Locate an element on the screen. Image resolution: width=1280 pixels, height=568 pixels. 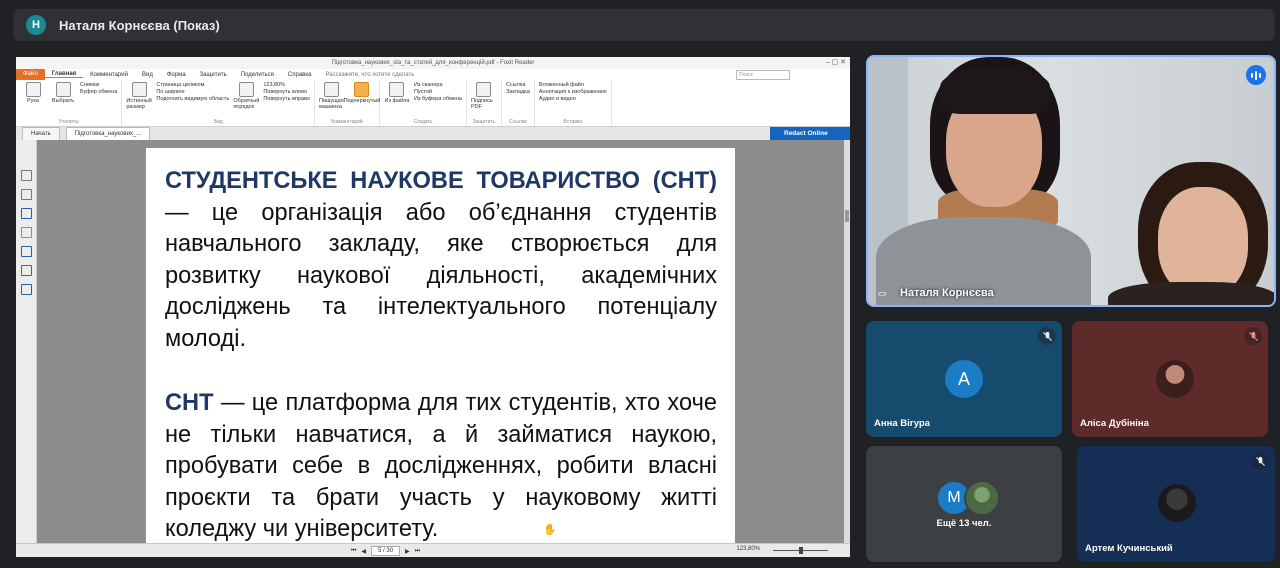
snapshot-button: Снимок is located at coordinates (98, 85).